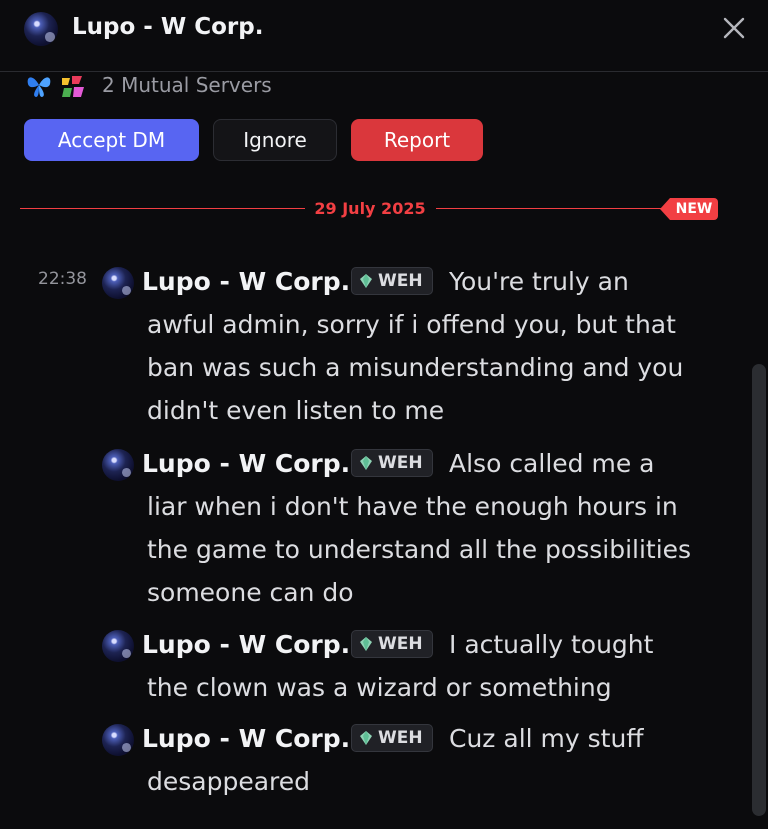 The image size is (768, 829). Describe the element at coordinates (41, 29) in the screenshot. I see `user-avatar` at that location.